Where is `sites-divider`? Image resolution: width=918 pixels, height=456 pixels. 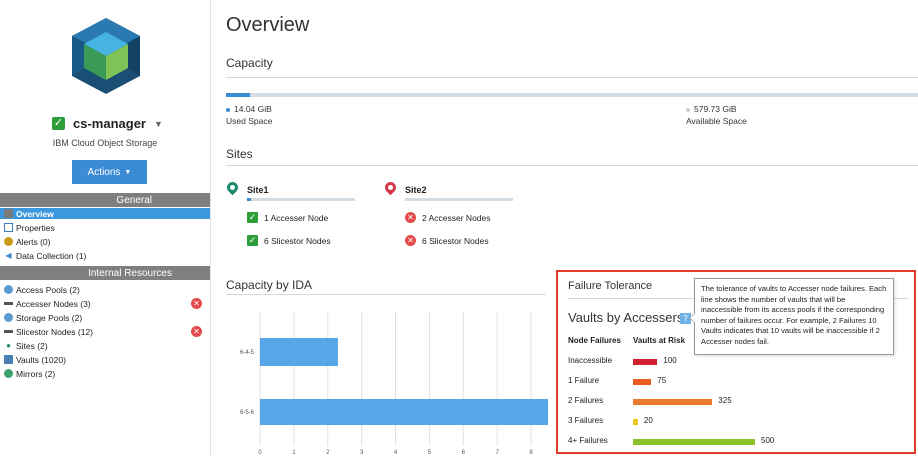 sites-divider is located at coordinates (572, 165).